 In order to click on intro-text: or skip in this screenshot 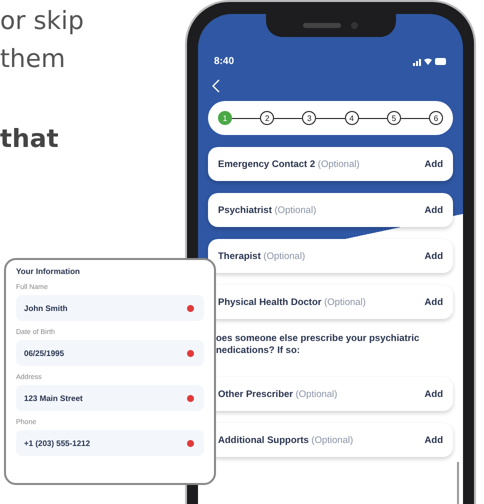, I will do `click(42, 21)`.